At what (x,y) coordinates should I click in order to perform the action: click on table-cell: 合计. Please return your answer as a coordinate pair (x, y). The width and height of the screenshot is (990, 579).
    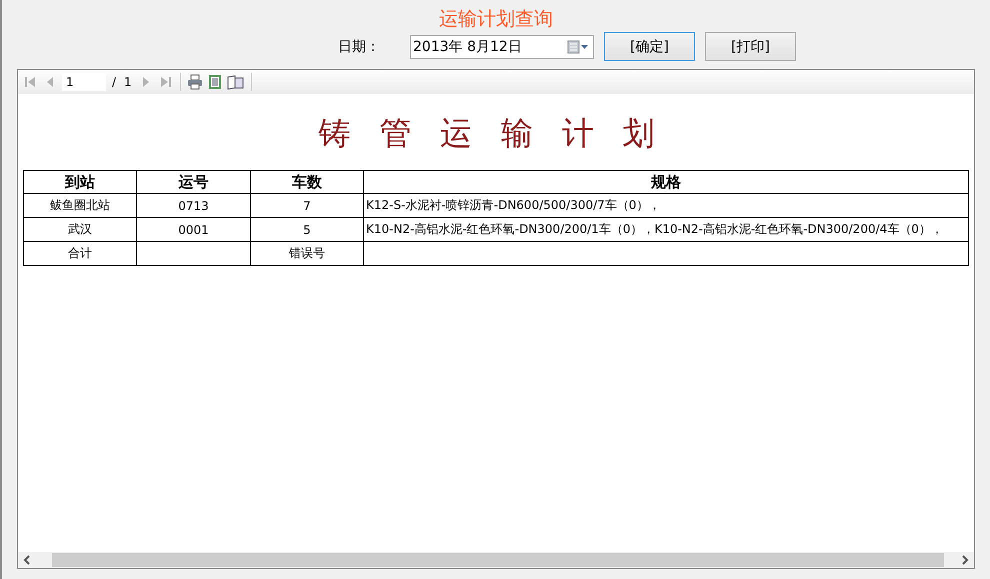
    Looking at the image, I should click on (80, 254).